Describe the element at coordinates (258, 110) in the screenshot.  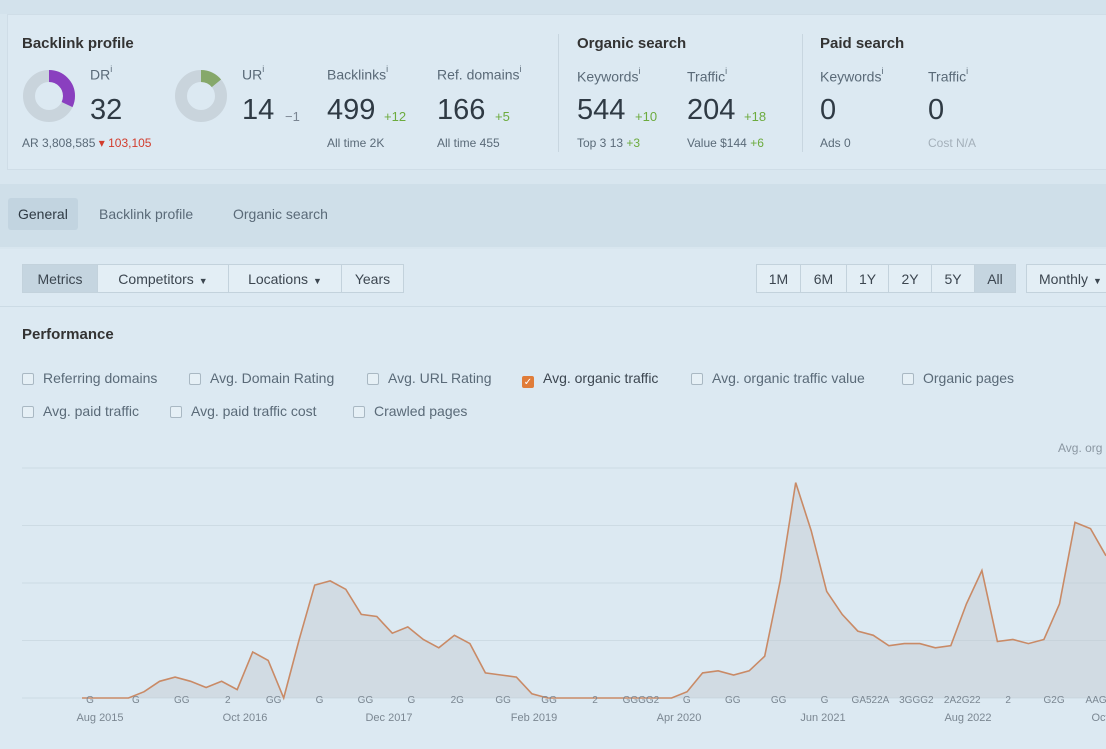
I see `ur-value: 14` at that location.